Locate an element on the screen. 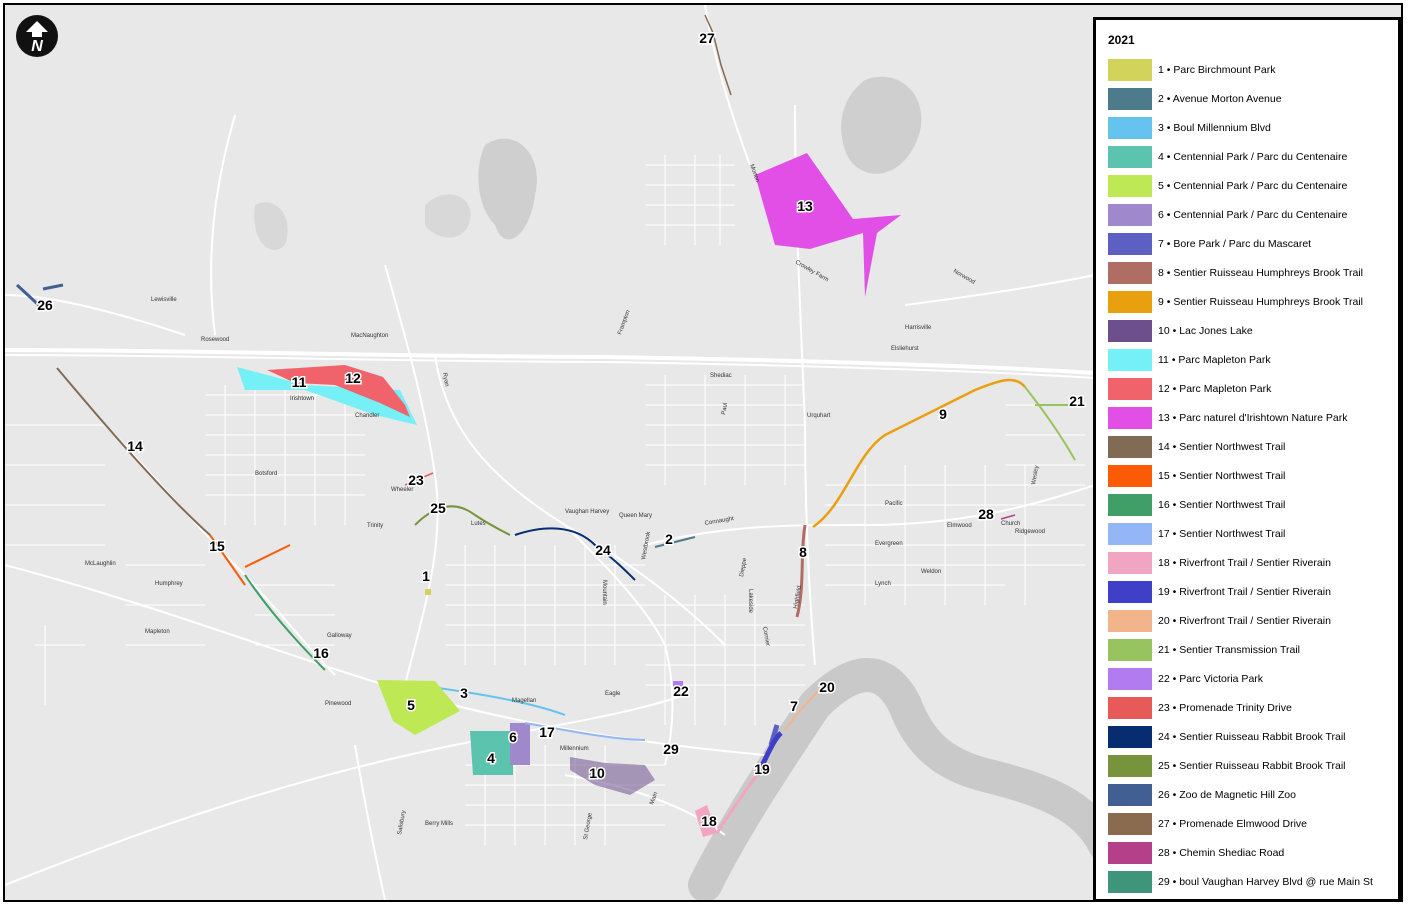 This screenshot has height=907, width=1408. street-label: Mountain is located at coordinates (604, 592).